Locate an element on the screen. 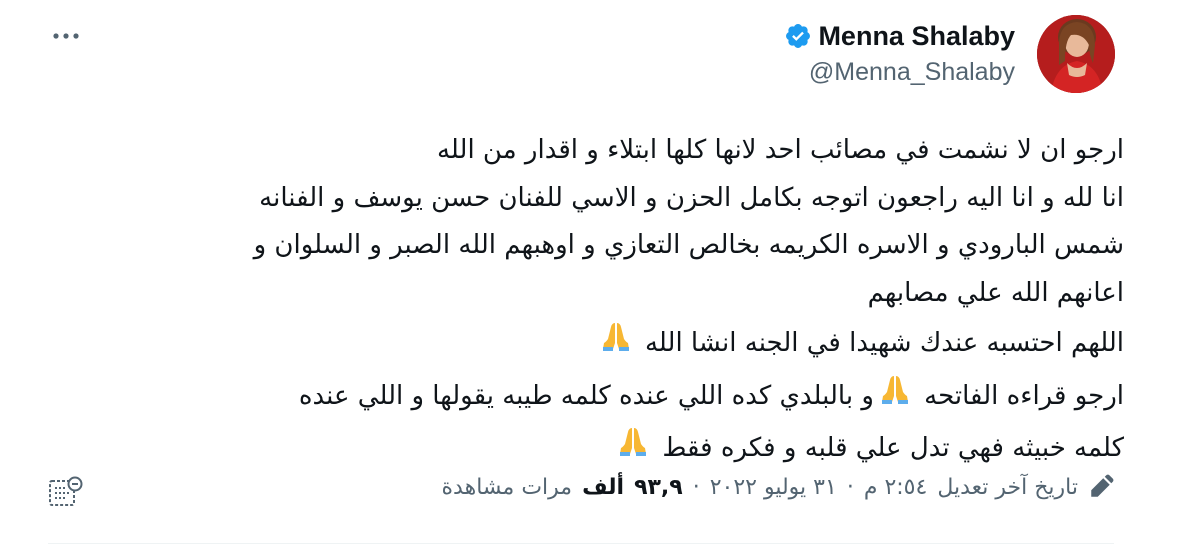  tweet-line-text: ارجو قراءه الفاتحه is located at coordinates (1024, 395).